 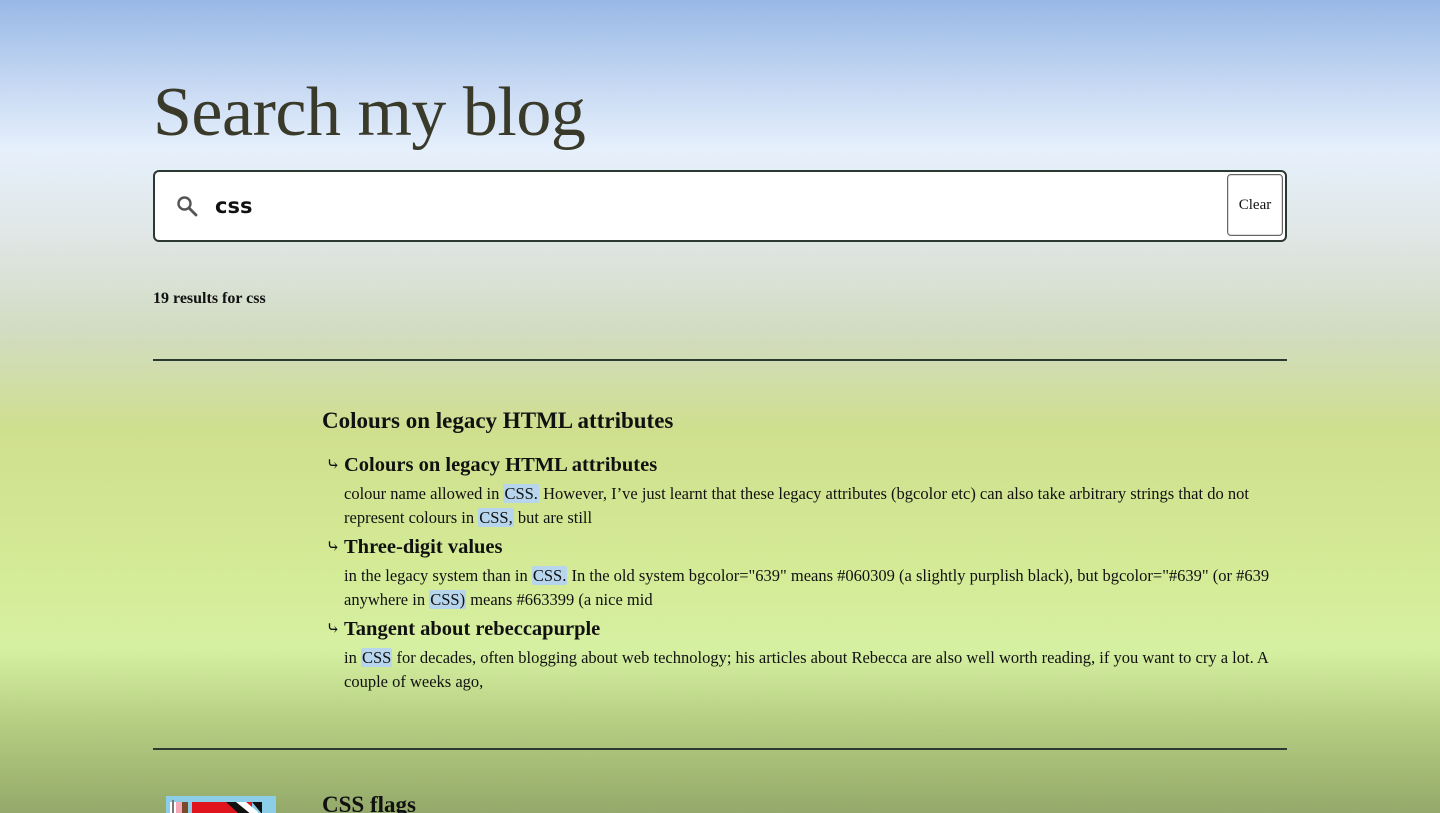 What do you see at coordinates (424, 493) in the screenshot?
I see `snippet-text: colour name allowed in` at bounding box center [424, 493].